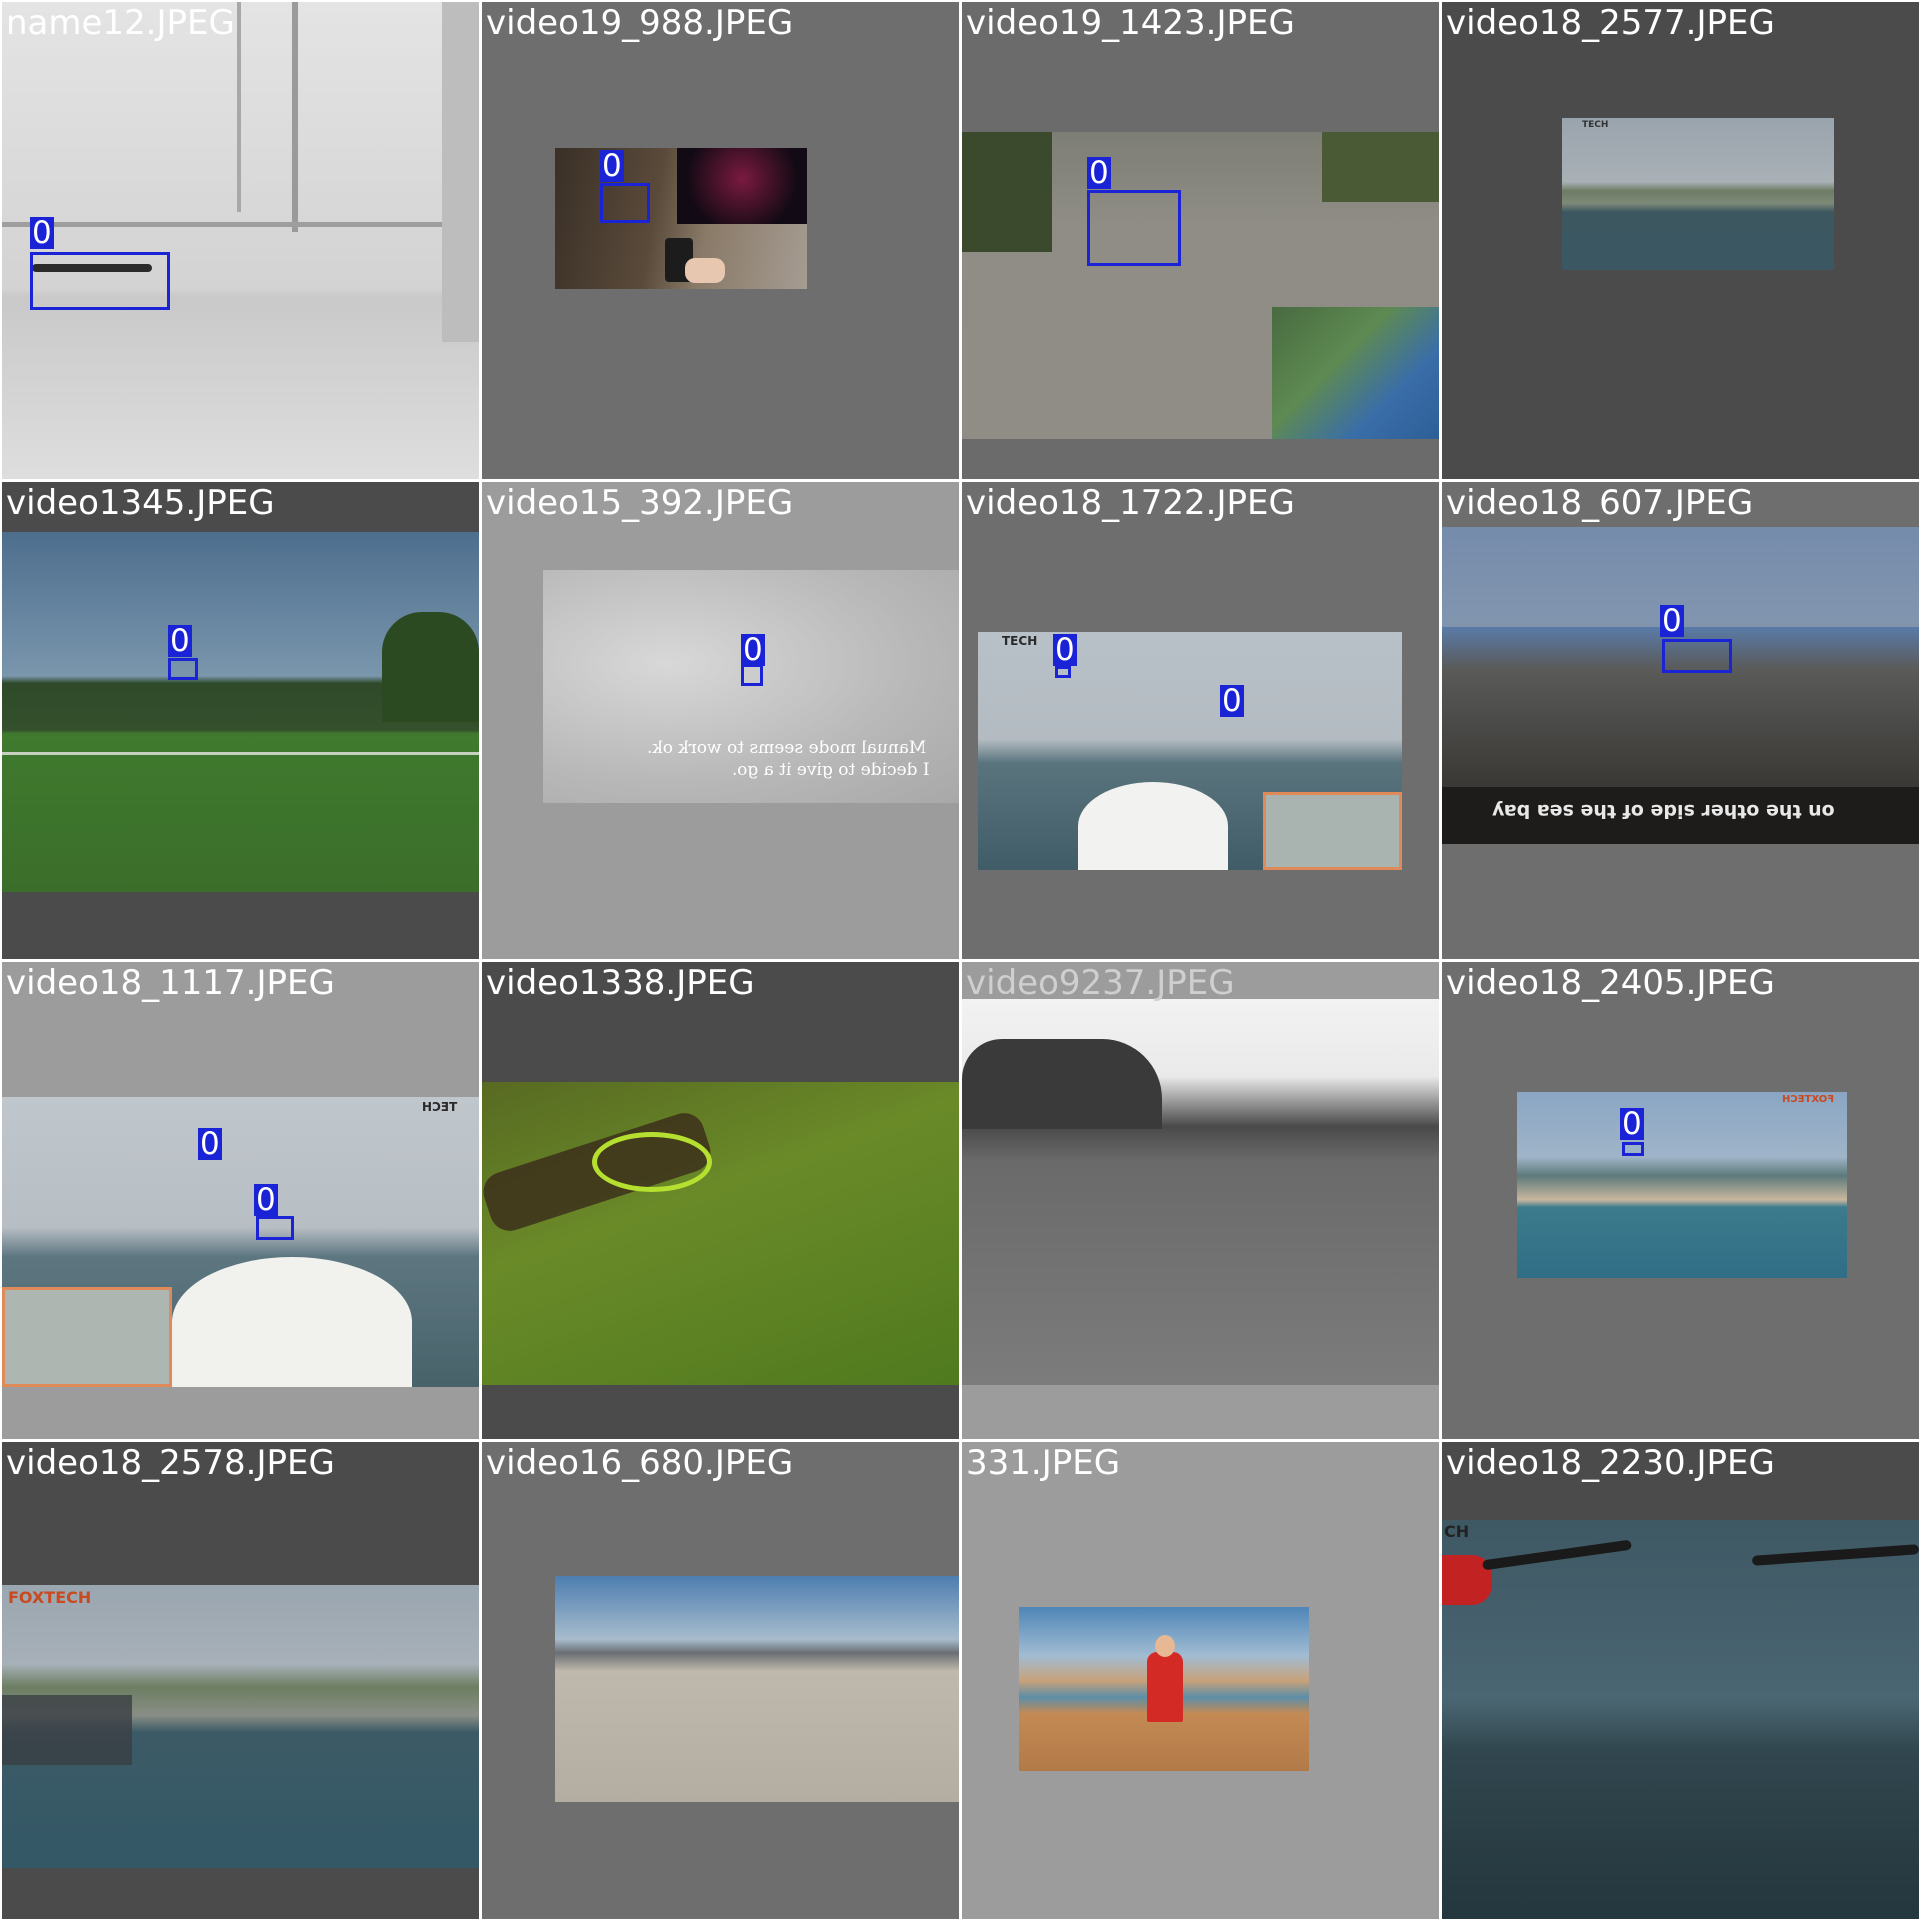  Describe the element at coordinates (240, 1242) in the screenshot. I see `boat-bow-image` at that location.